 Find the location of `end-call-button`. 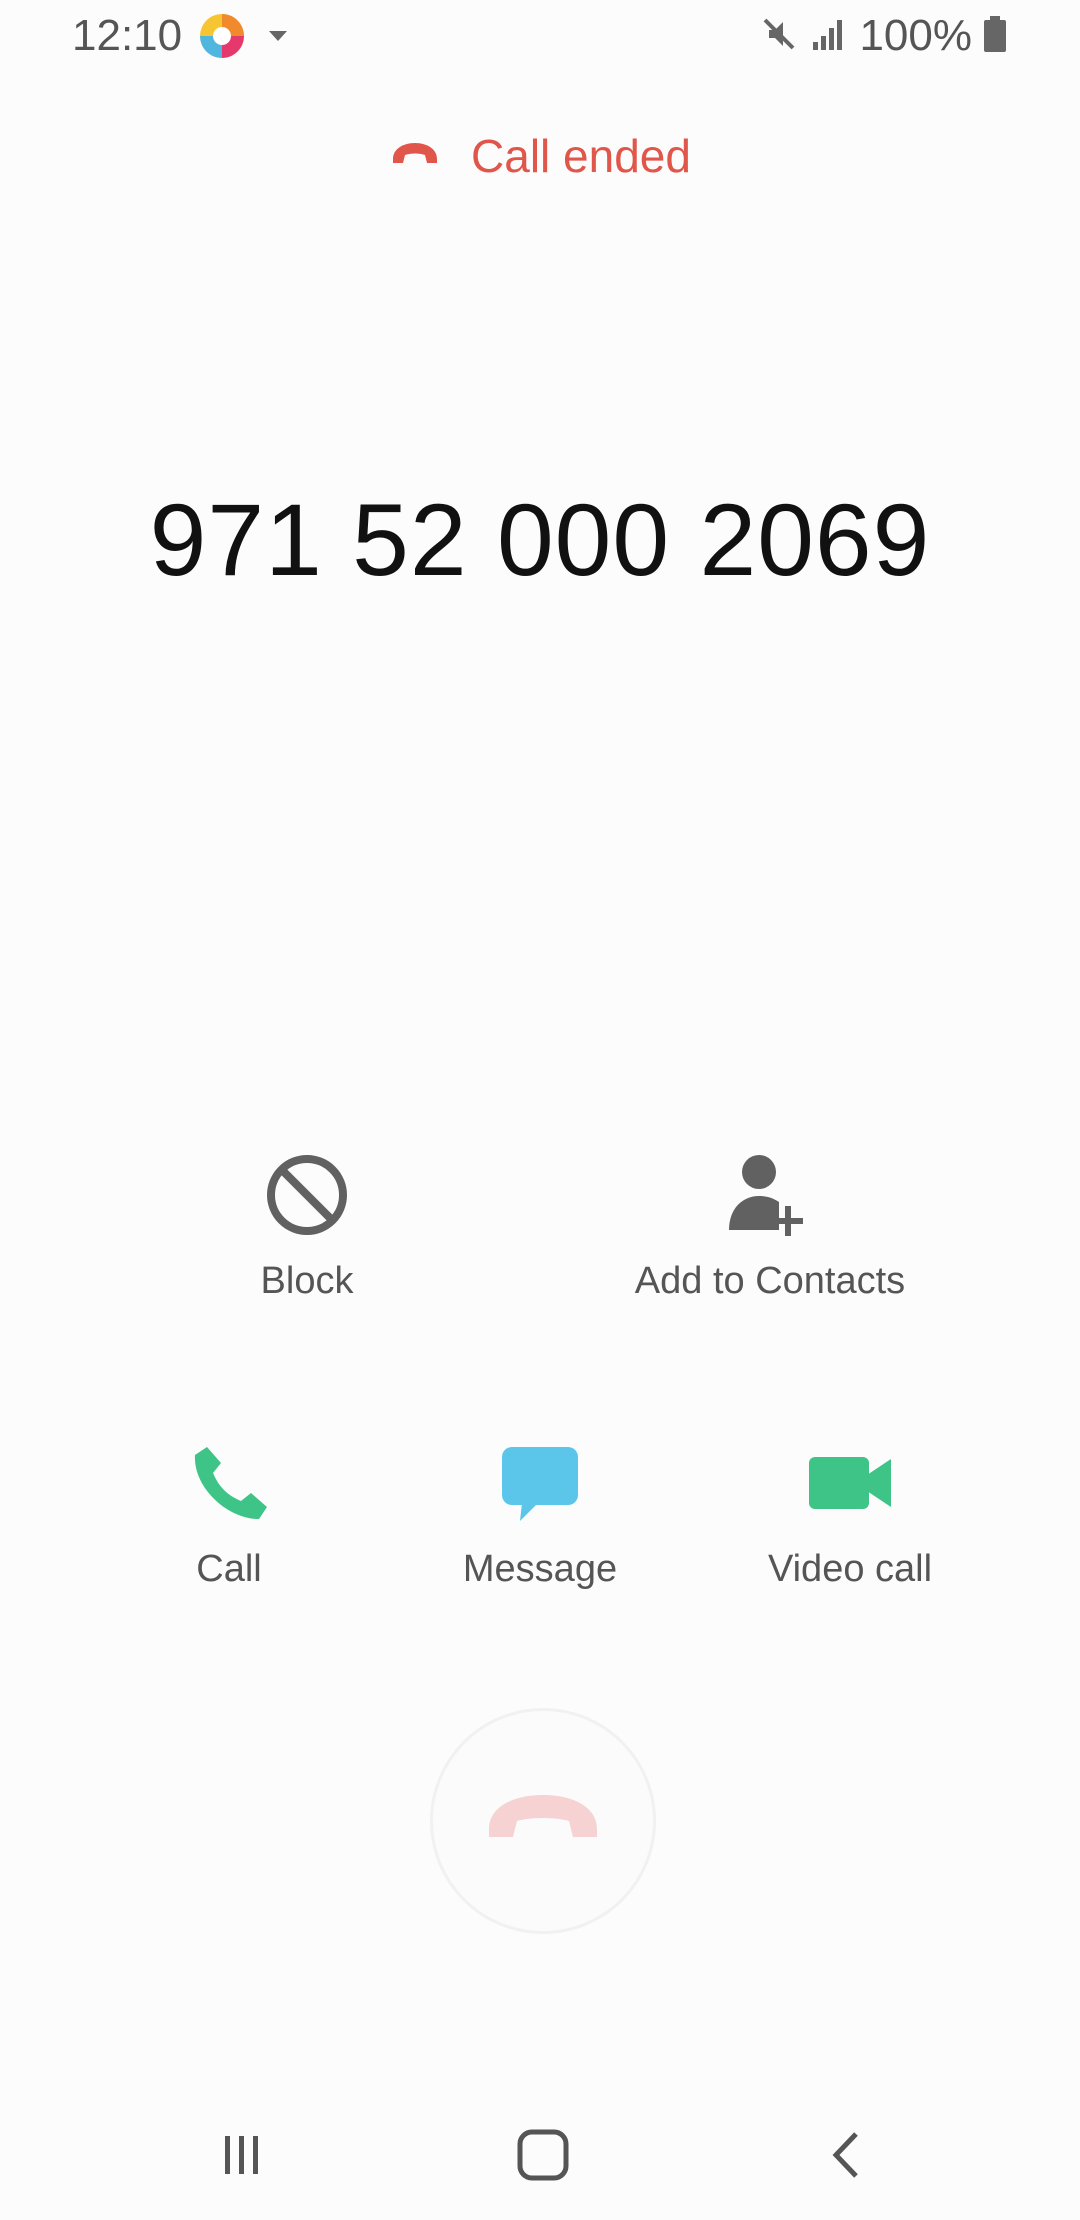

end-call-button is located at coordinates (543, 1821).